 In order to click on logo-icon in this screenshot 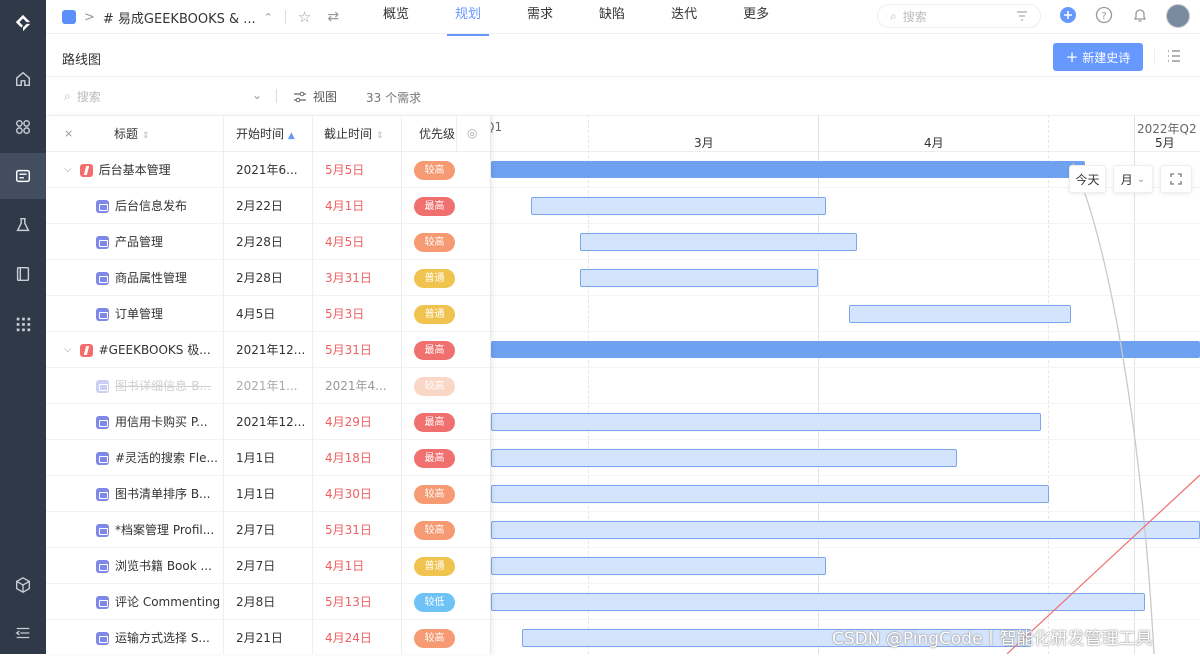, I will do `click(23, 23)`.